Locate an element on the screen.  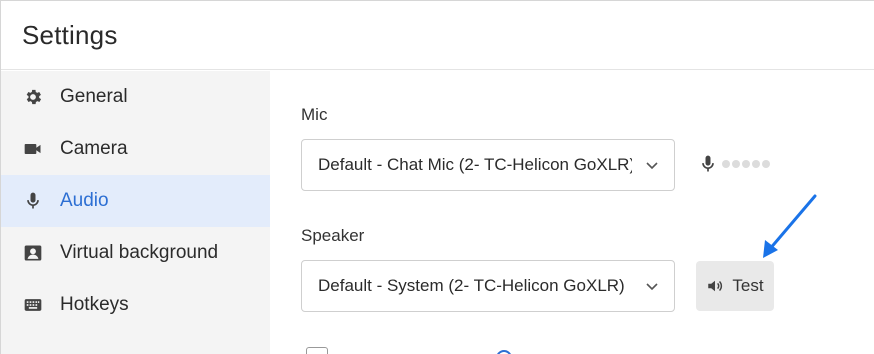
info-icon is located at coordinates (504, 352).